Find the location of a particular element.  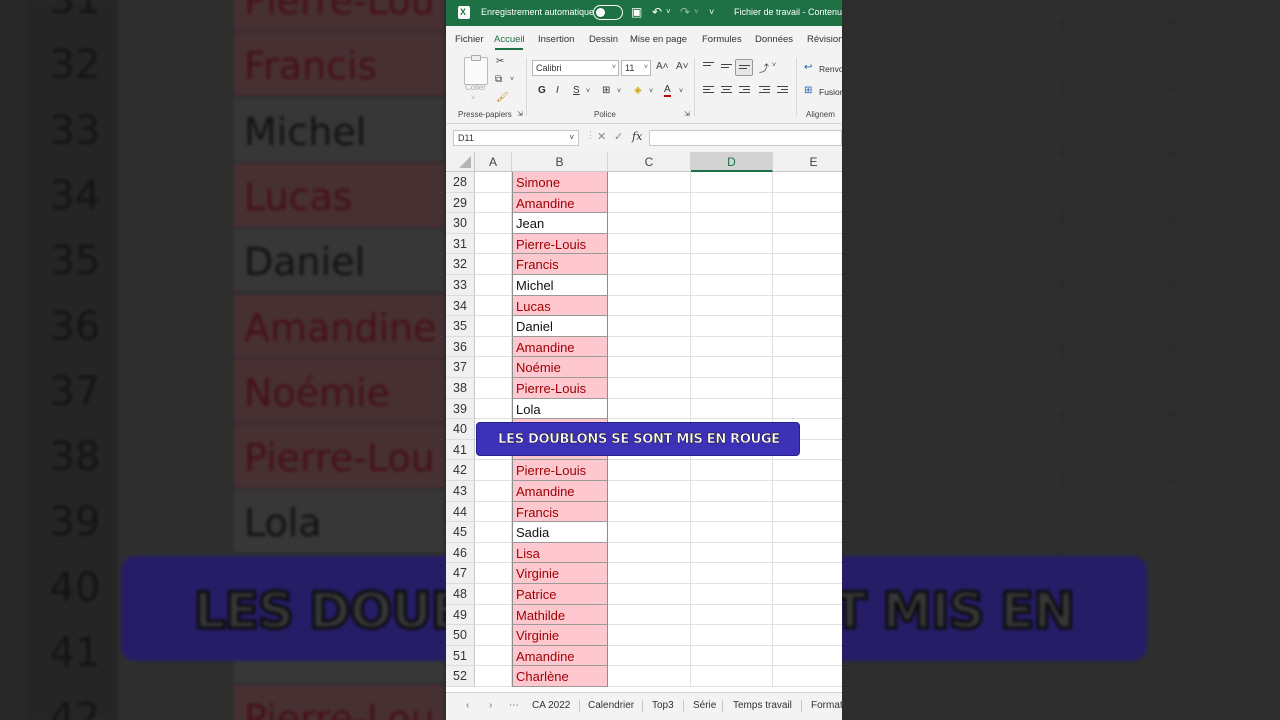

duplicate-cell-b: Pierre-Louis is located at coordinates (560, 470).